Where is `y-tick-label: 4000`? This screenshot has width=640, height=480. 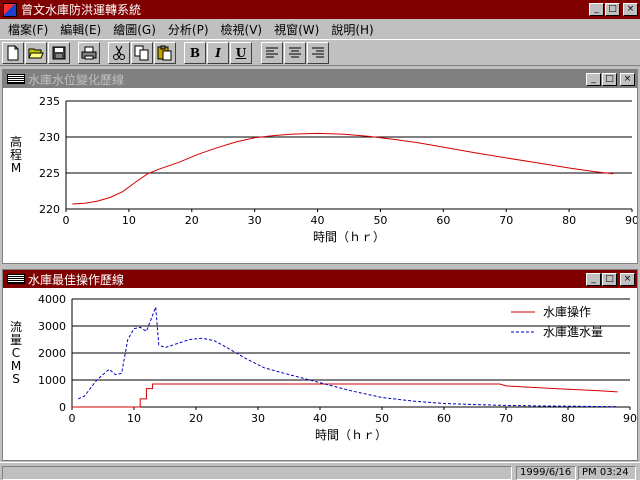 y-tick-label: 4000 is located at coordinates (52, 299).